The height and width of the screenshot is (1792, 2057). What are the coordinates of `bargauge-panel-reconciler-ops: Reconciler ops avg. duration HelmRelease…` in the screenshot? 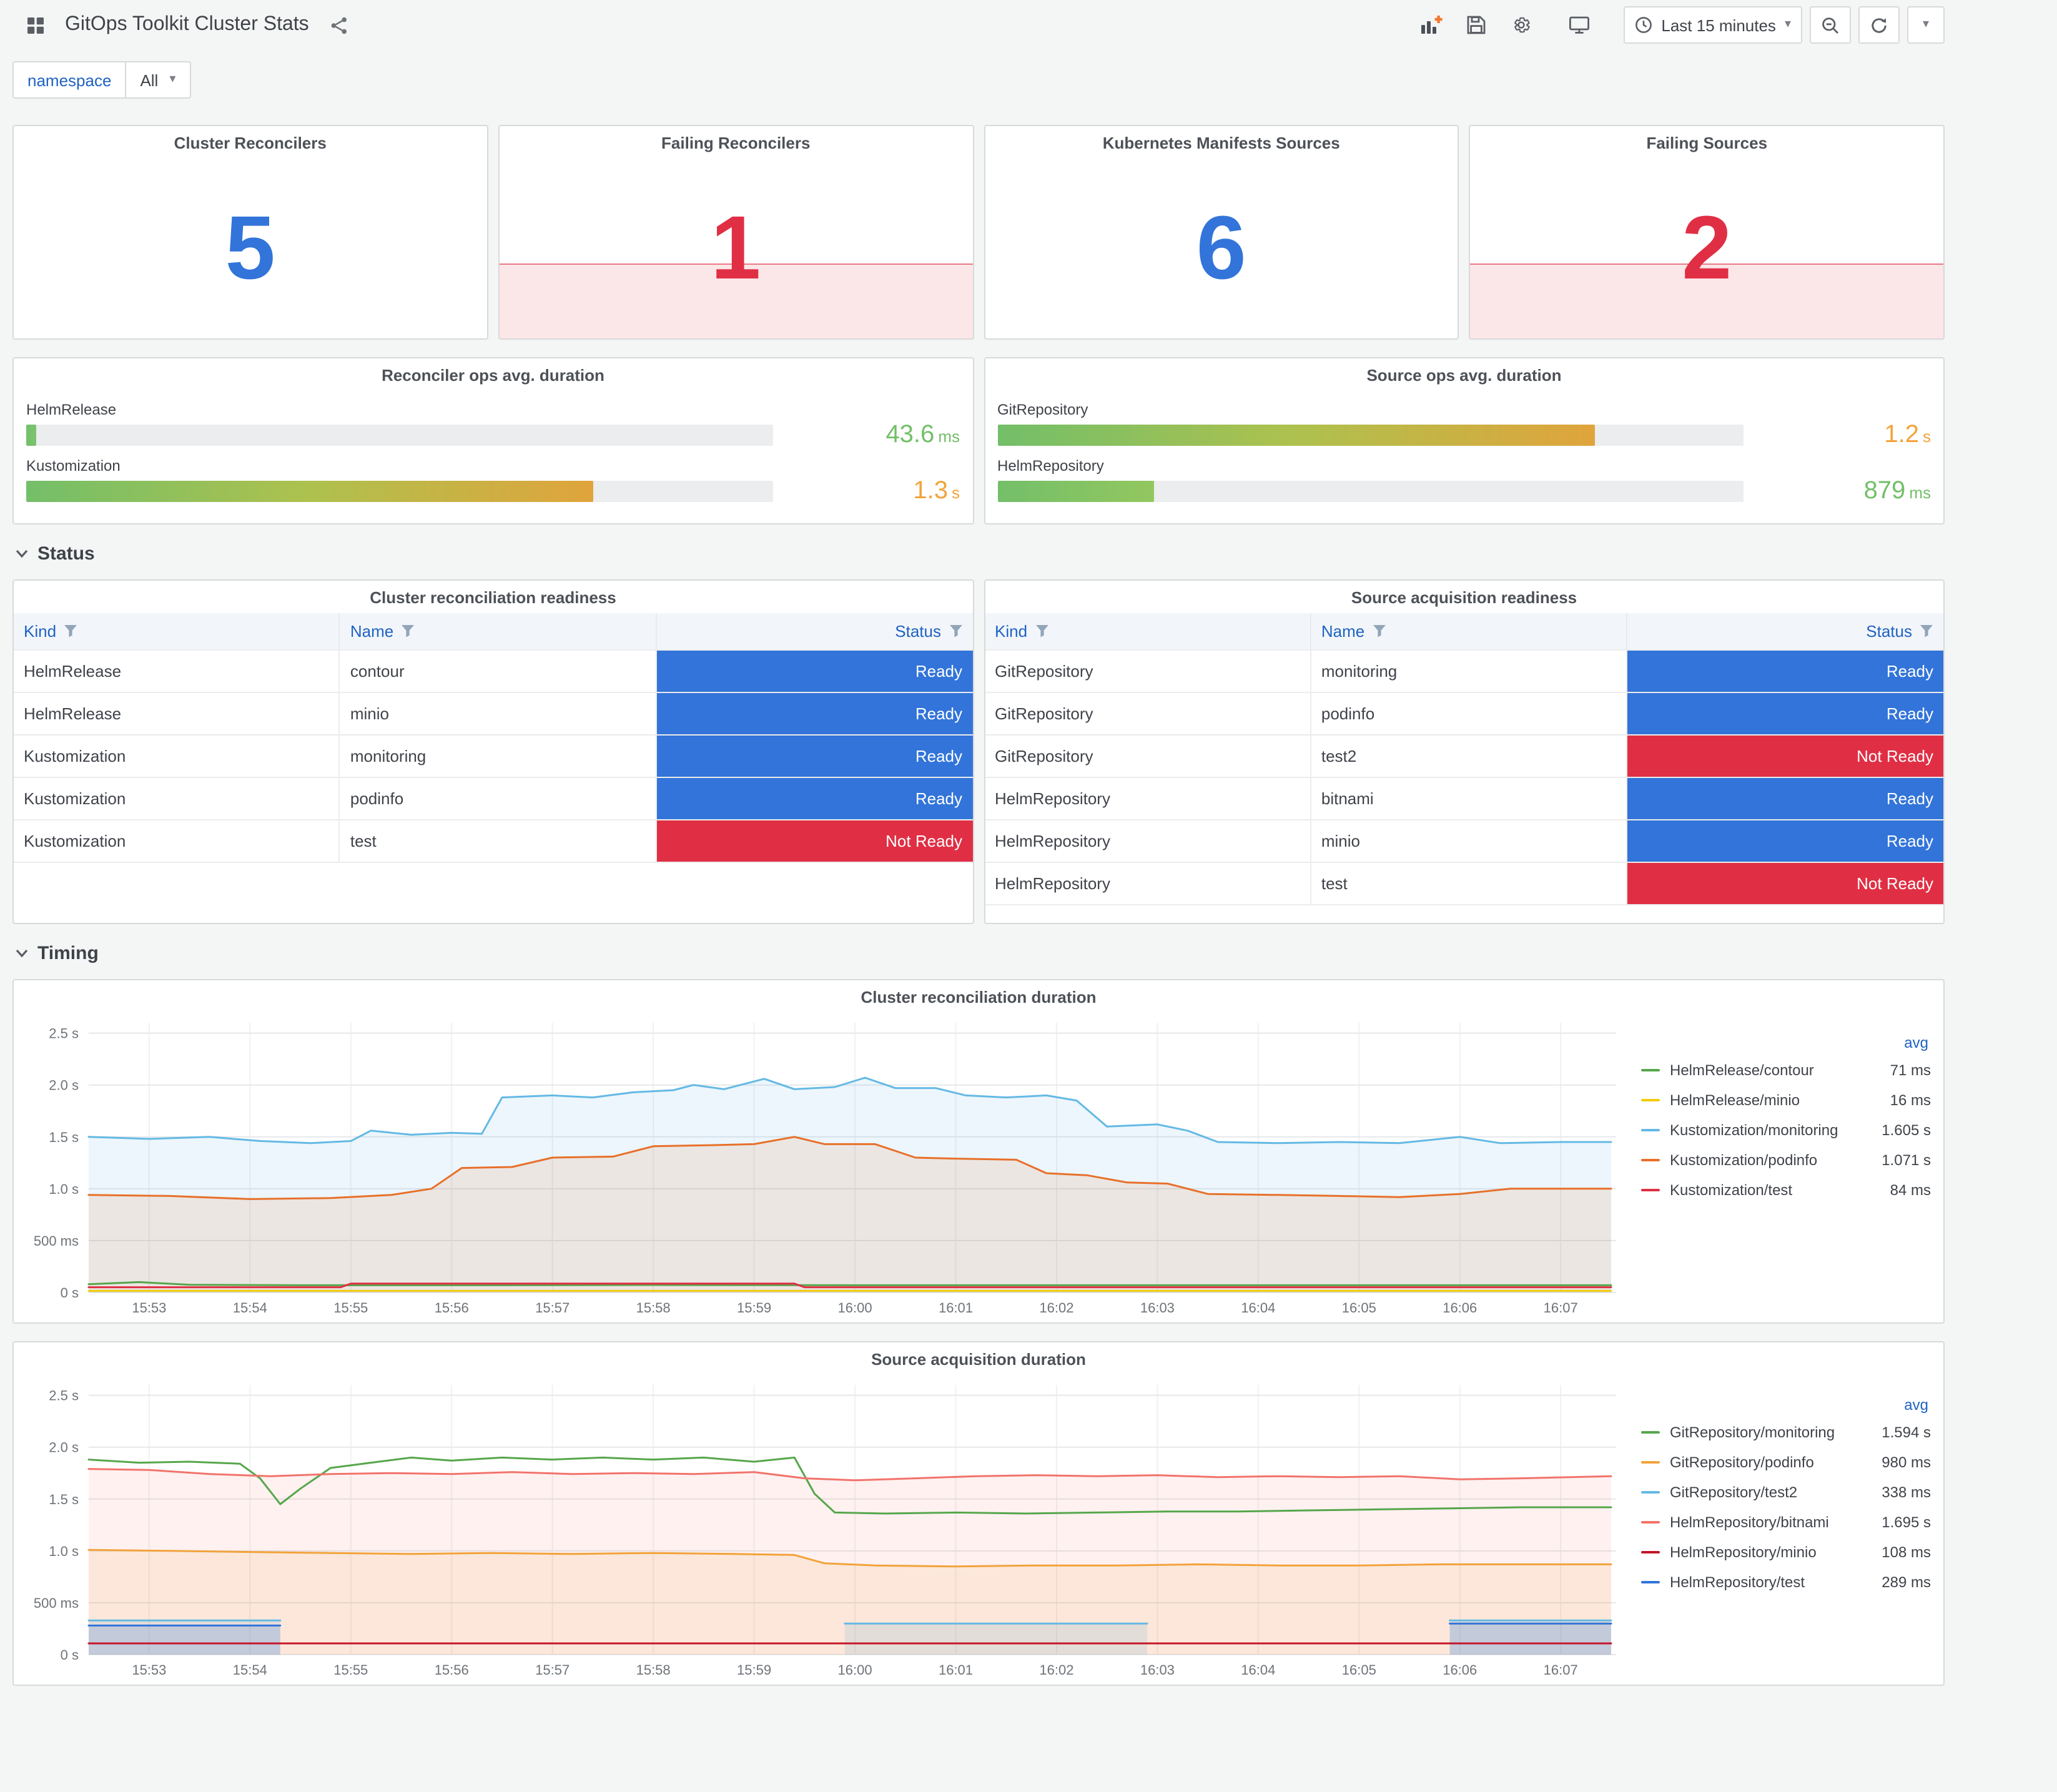 It's located at (493, 440).